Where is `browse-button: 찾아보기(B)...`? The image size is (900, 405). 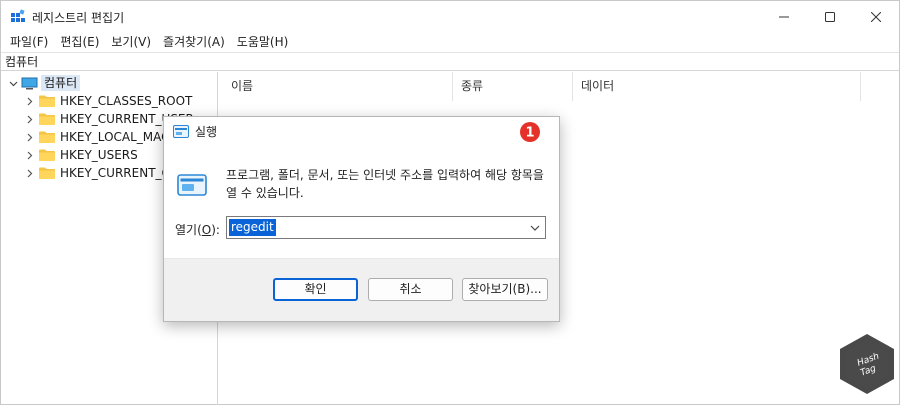 browse-button: 찾아보기(B)... is located at coordinates (505, 289).